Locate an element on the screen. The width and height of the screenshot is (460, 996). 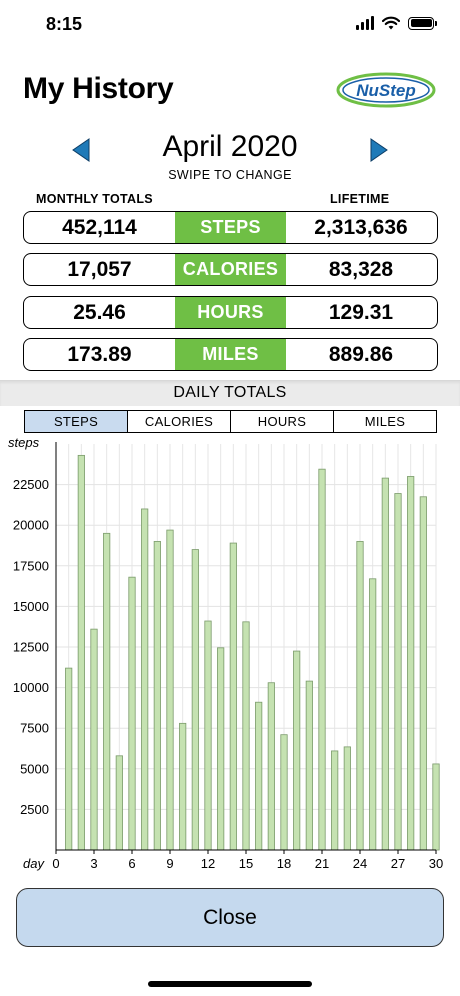
y-tick-label: 17500 is located at coordinates (31, 565).